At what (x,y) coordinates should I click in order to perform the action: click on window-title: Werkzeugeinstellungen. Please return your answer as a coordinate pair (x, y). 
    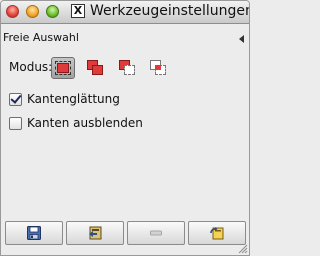
    Looking at the image, I should click on (170, 11).